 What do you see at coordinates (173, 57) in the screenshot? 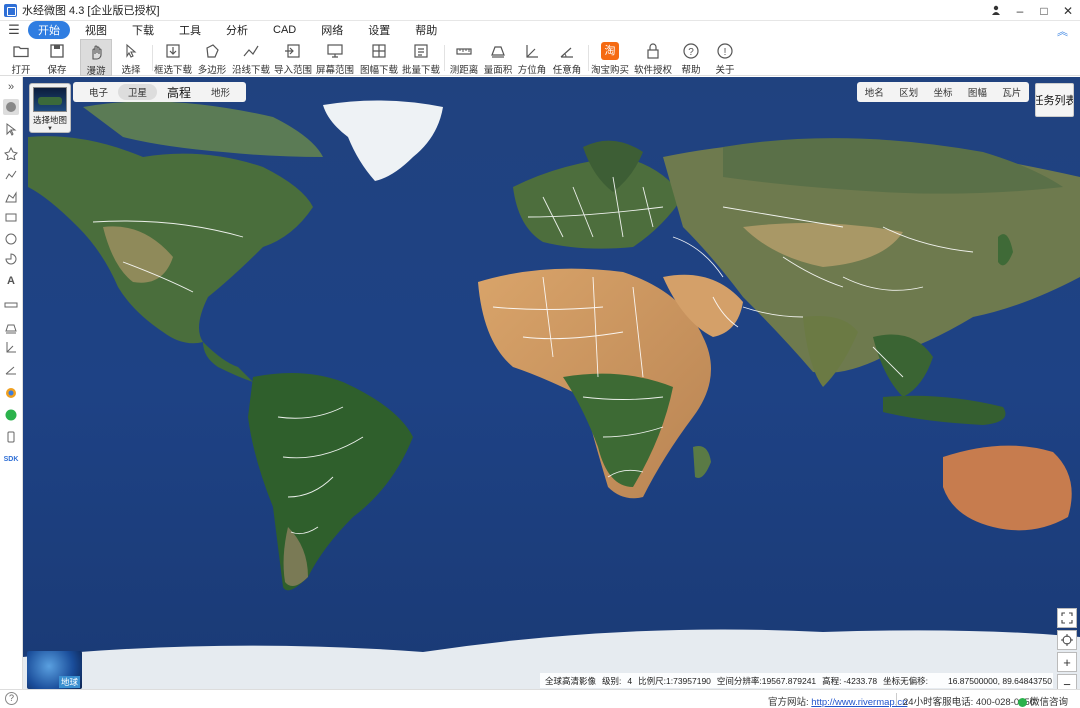
I see `rect-download-button: 框选下载` at bounding box center [173, 57].